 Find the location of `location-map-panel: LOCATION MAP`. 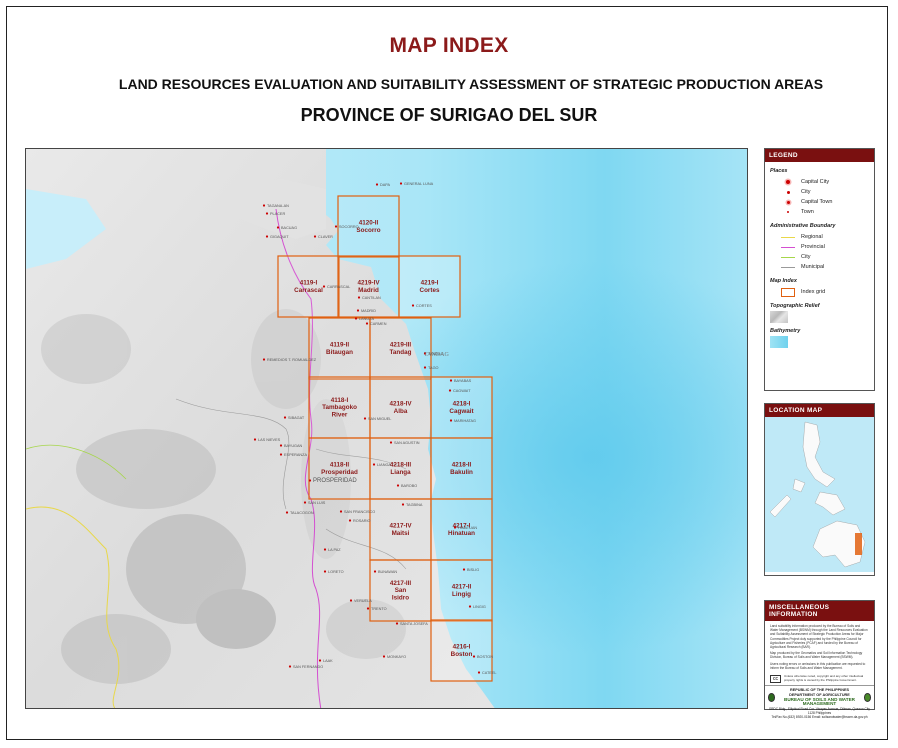

location-map-panel: LOCATION MAP is located at coordinates (819, 489).